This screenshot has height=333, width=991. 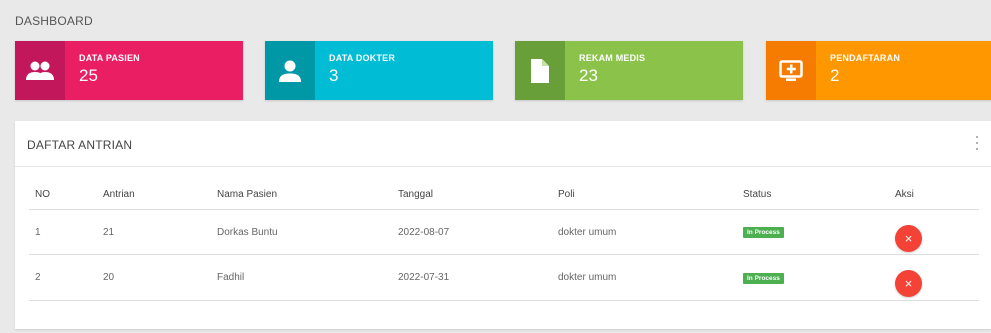 I want to click on person-icon, so click(x=290, y=71).